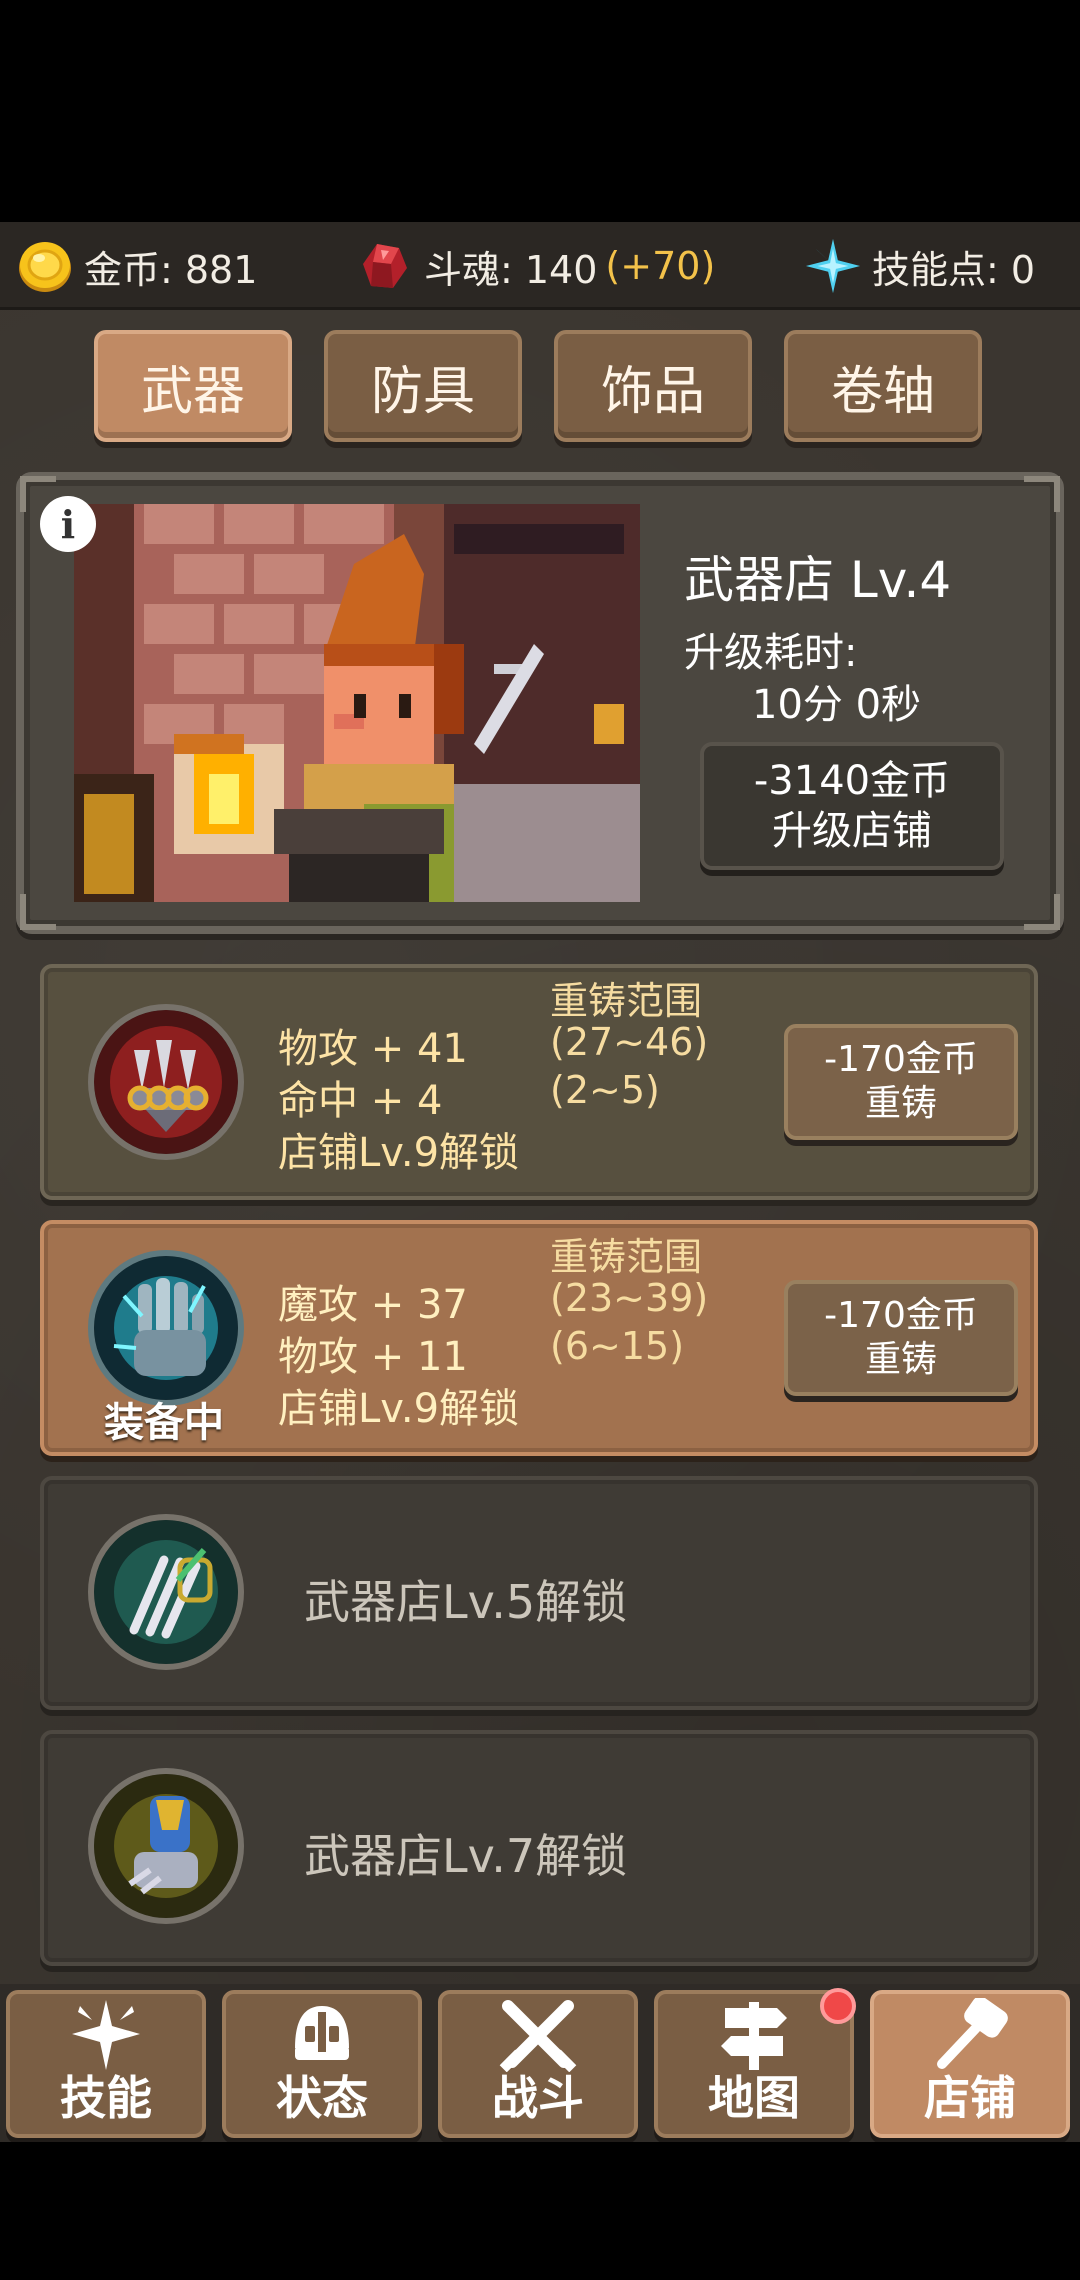 The image size is (1080, 2280). What do you see at coordinates (538, 2098) in the screenshot?
I see `nav-label: 战斗` at bounding box center [538, 2098].